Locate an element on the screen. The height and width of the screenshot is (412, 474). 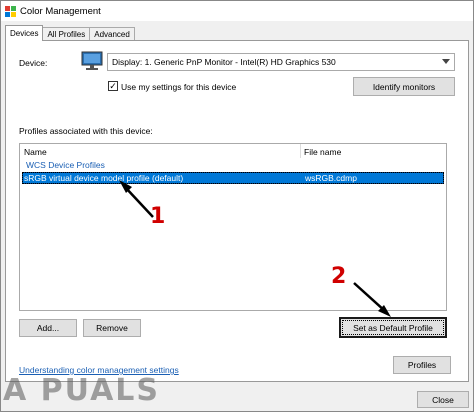
step-1-label: 1 is located at coordinates (158, 216).